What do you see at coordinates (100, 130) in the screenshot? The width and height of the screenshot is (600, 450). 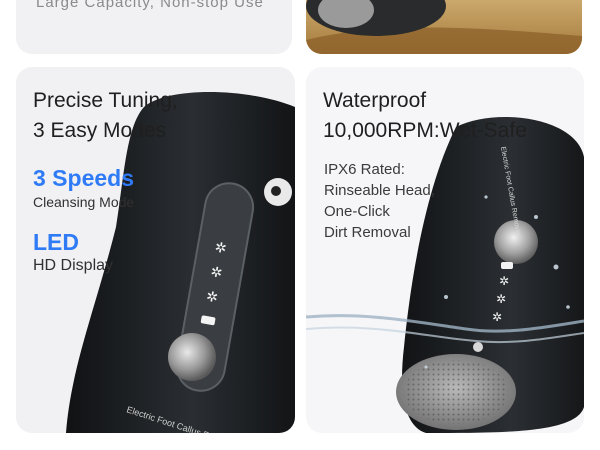 I see `headline-line-2: 3 Easy Modes` at bounding box center [100, 130].